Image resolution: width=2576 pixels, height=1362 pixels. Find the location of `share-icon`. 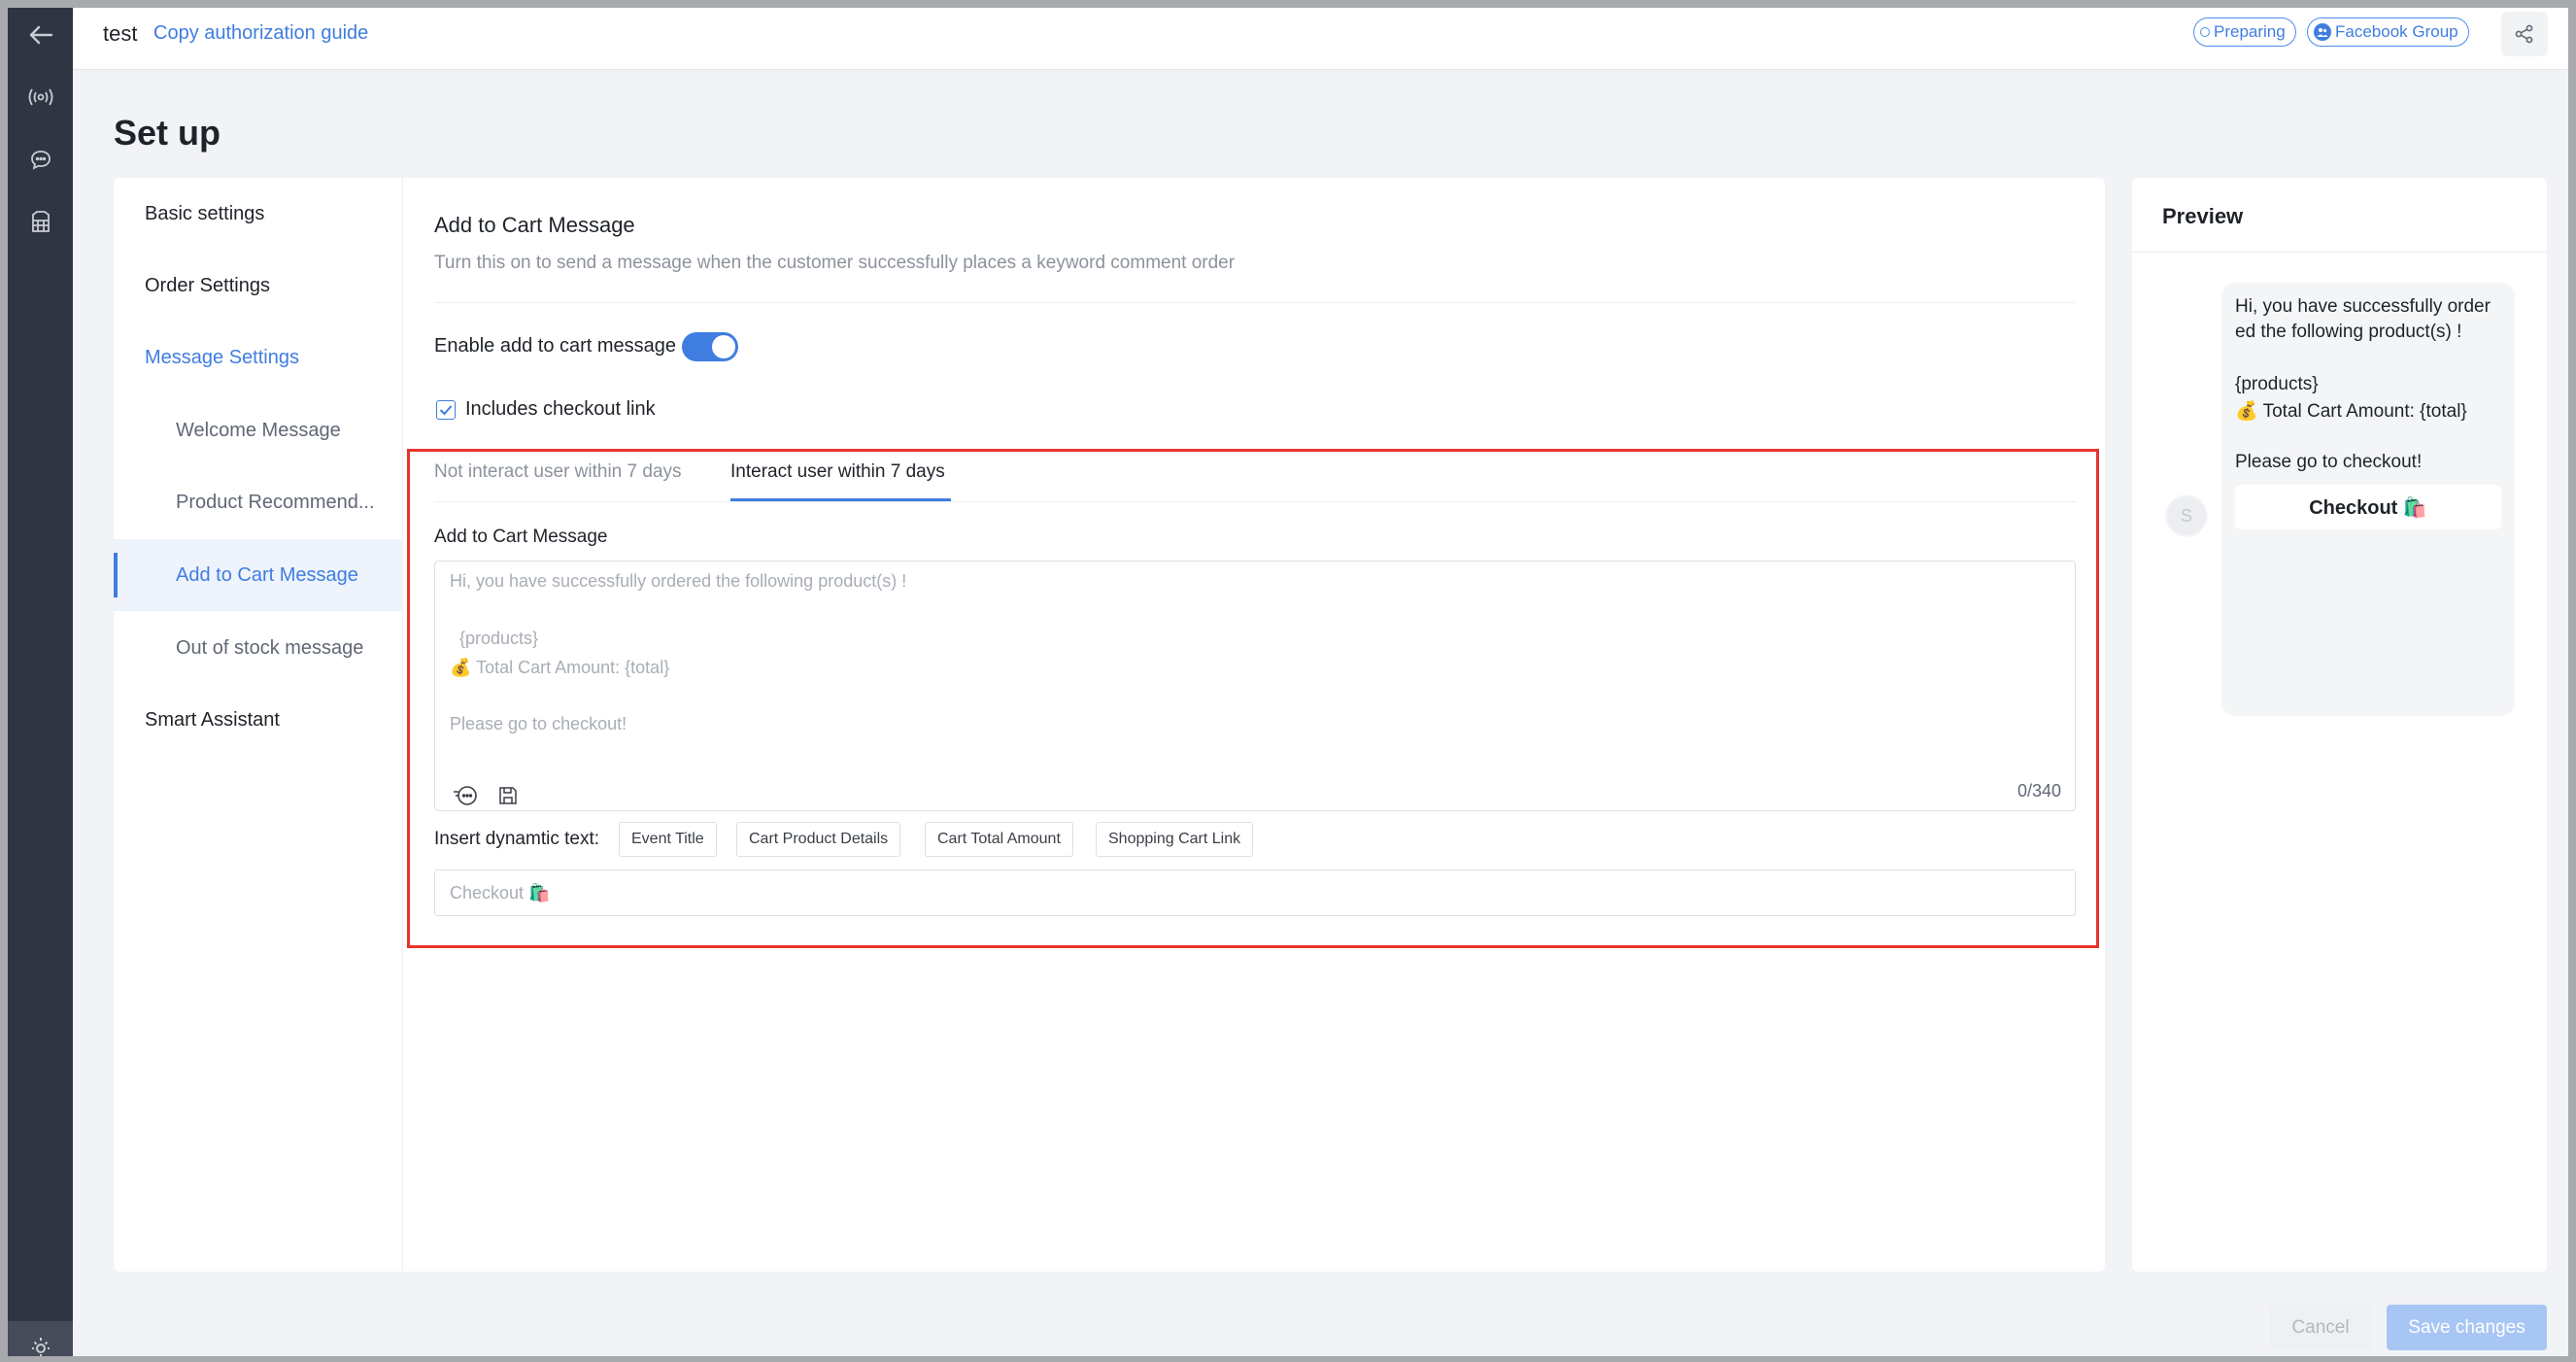

share-icon is located at coordinates (2524, 34).